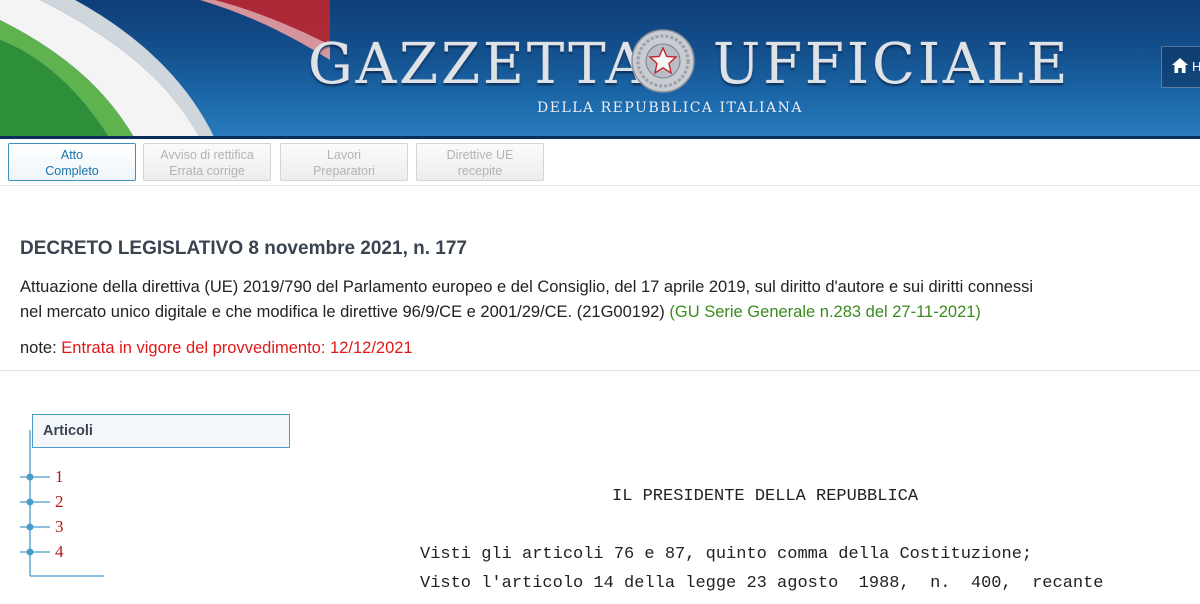 The width and height of the screenshot is (1200, 604). I want to click on tab-label-line1: Avviso di rettifica, so click(207, 155).